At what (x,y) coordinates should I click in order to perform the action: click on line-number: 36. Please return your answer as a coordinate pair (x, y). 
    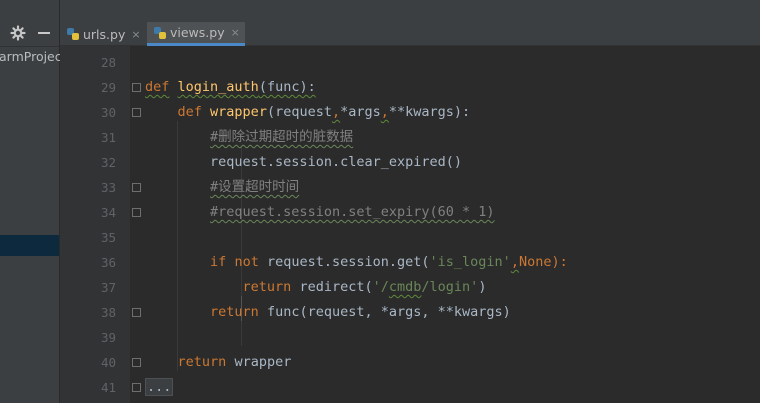
    Looking at the image, I should click on (108, 262).